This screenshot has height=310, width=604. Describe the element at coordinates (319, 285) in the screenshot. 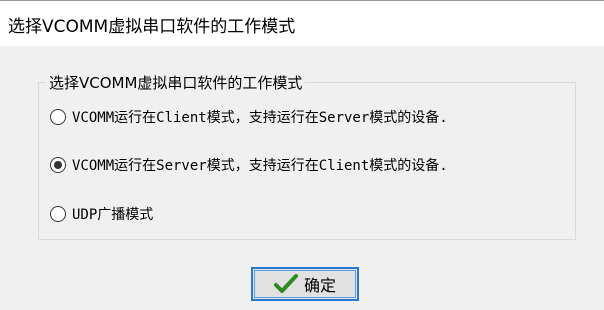

I see `ok-button-label: 确定` at that location.